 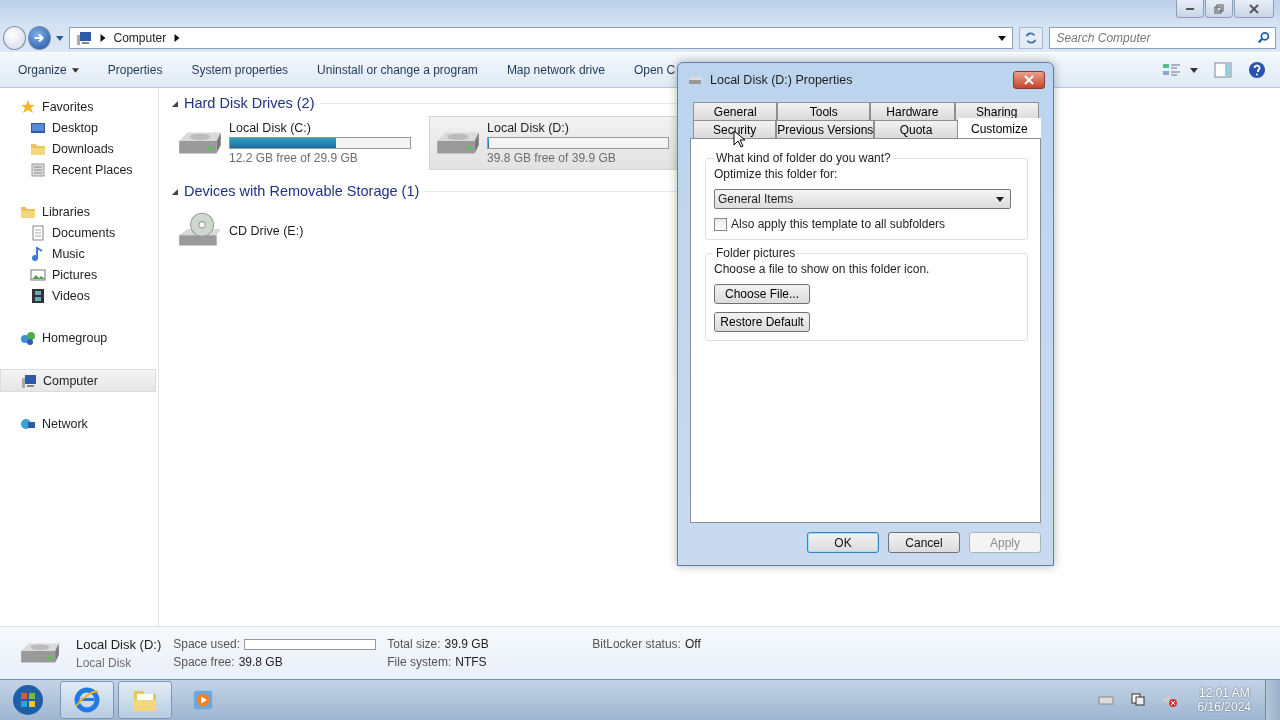 I want to click on sidebar-item: Pictures, so click(x=78, y=274).